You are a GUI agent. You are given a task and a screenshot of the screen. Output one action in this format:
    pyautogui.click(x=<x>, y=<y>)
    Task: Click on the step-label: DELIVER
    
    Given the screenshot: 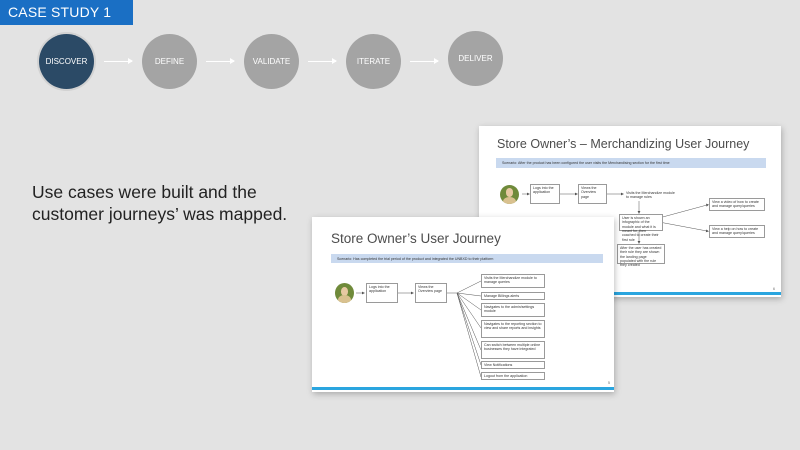 What is the action you would take?
    pyautogui.click(x=475, y=58)
    